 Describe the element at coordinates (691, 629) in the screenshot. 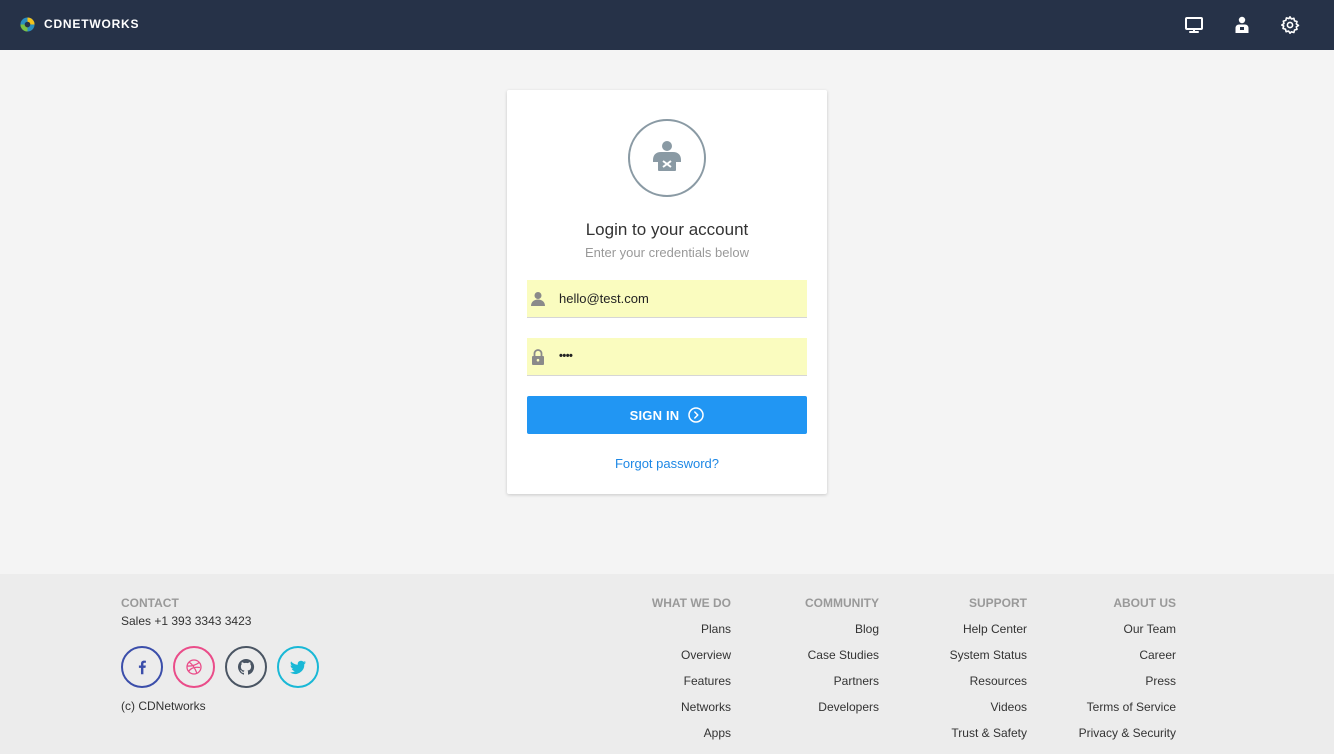

I see `footer-link: Plans` at that location.